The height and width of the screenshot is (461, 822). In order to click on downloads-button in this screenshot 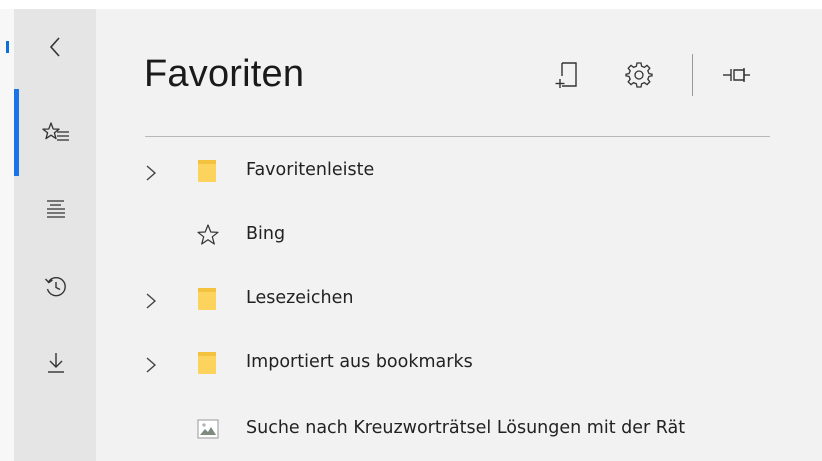, I will do `click(56, 363)`.